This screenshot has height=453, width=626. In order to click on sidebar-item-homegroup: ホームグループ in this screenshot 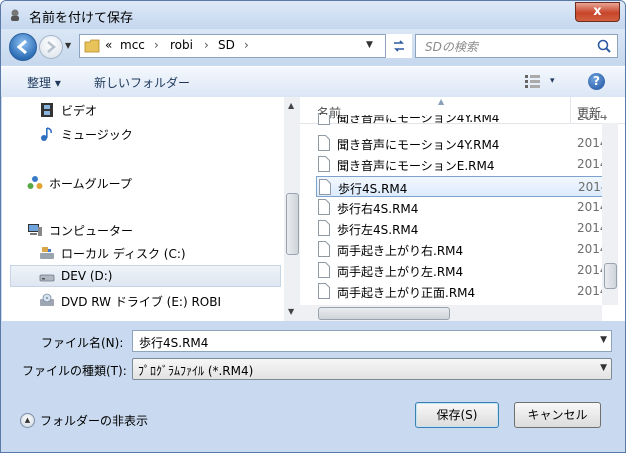, I will do `click(143, 183)`.